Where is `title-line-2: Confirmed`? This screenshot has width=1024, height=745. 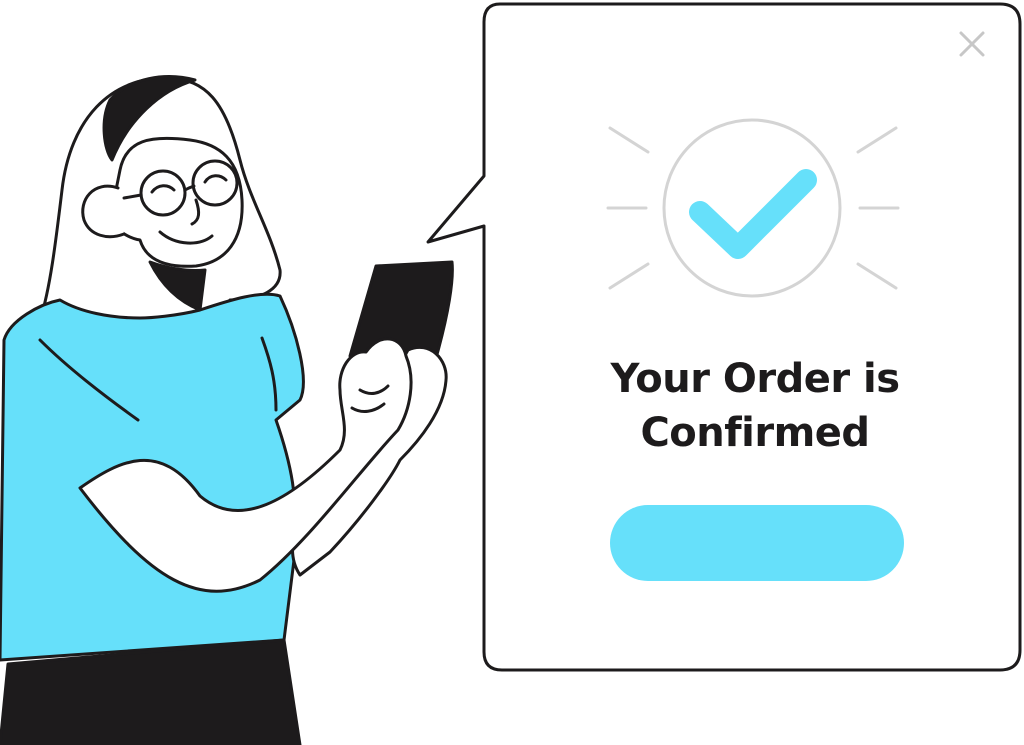 title-line-2: Confirmed is located at coordinates (755, 433).